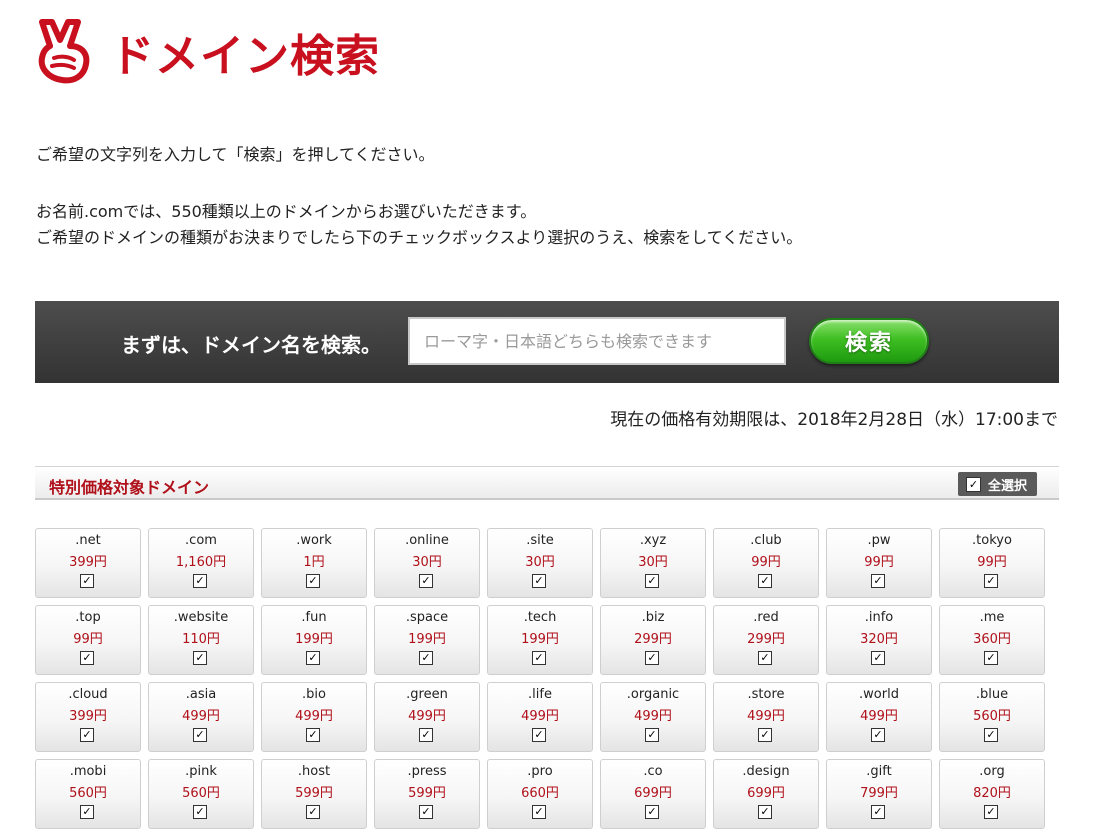 Image resolution: width=1094 pixels, height=834 pixels. What do you see at coordinates (314, 563) in the screenshot?
I see `domain-option: .work 1円 ✓` at bounding box center [314, 563].